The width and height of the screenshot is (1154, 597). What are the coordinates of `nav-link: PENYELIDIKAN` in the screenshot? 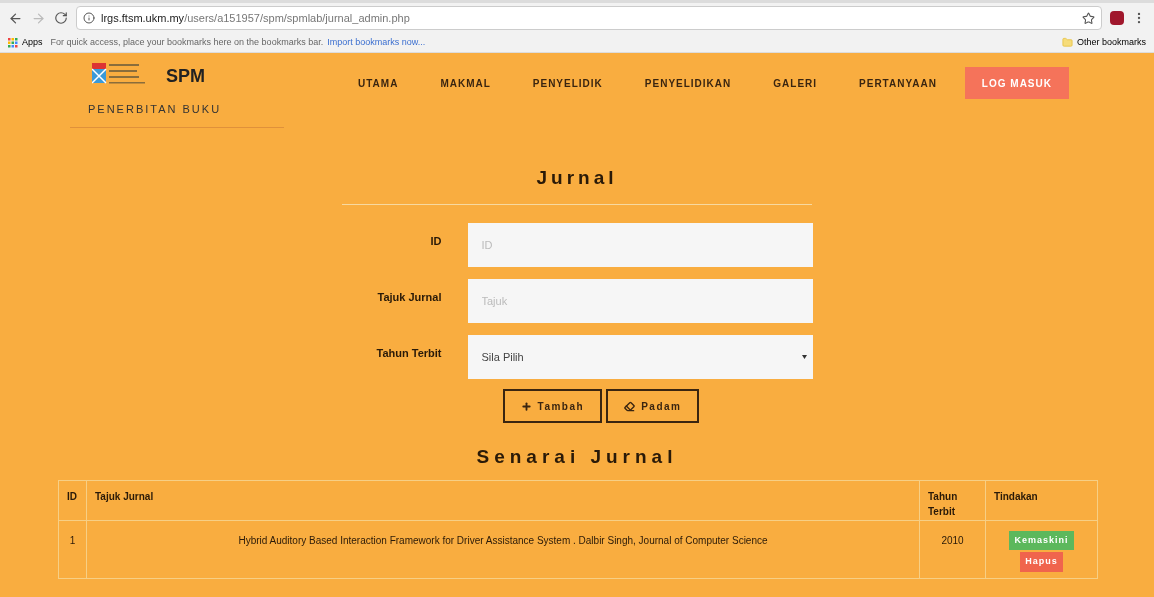 It's located at (688, 83).